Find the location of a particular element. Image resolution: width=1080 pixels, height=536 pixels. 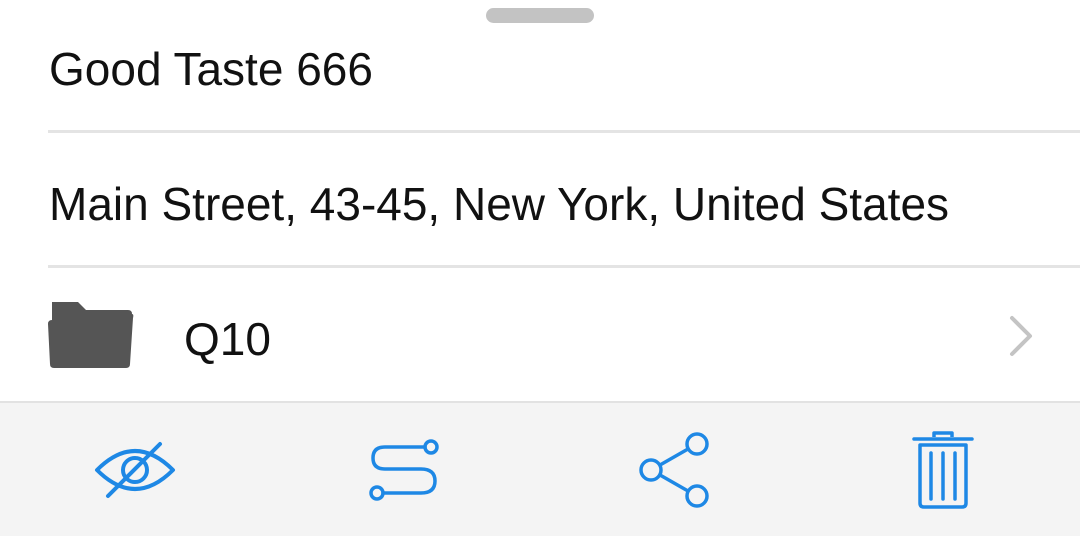

route-button is located at coordinates (405, 469).